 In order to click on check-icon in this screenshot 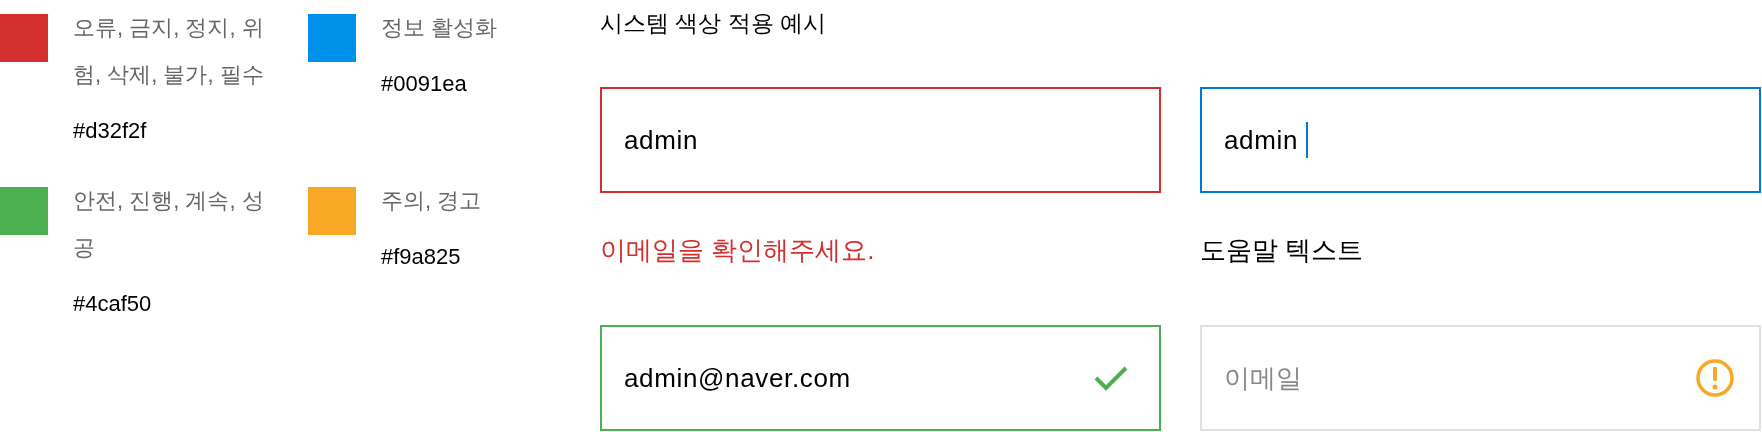, I will do `click(1111, 378)`.